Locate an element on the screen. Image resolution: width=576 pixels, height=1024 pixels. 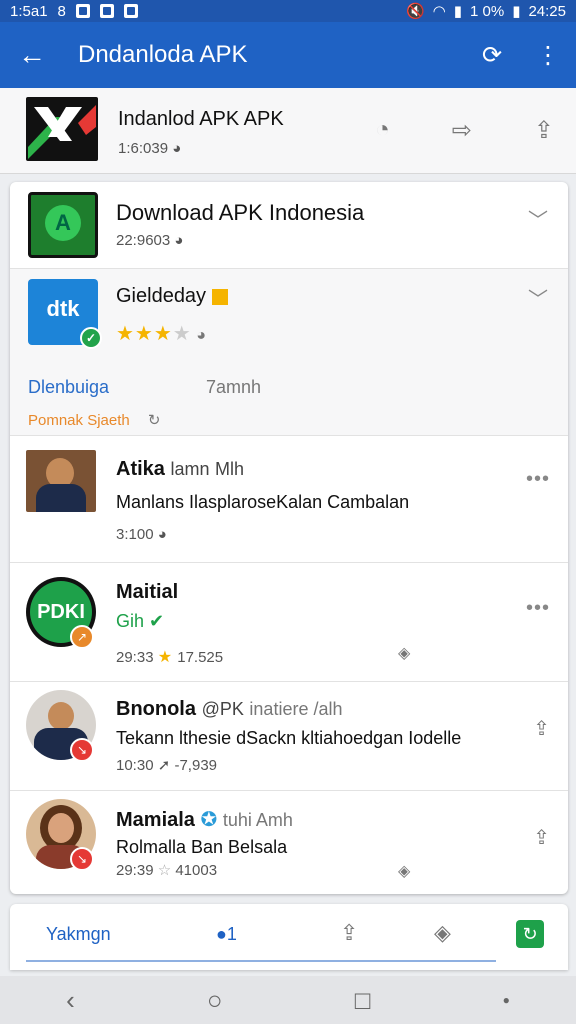
refresh-icon: ↻ is located at coordinates (154, 420).